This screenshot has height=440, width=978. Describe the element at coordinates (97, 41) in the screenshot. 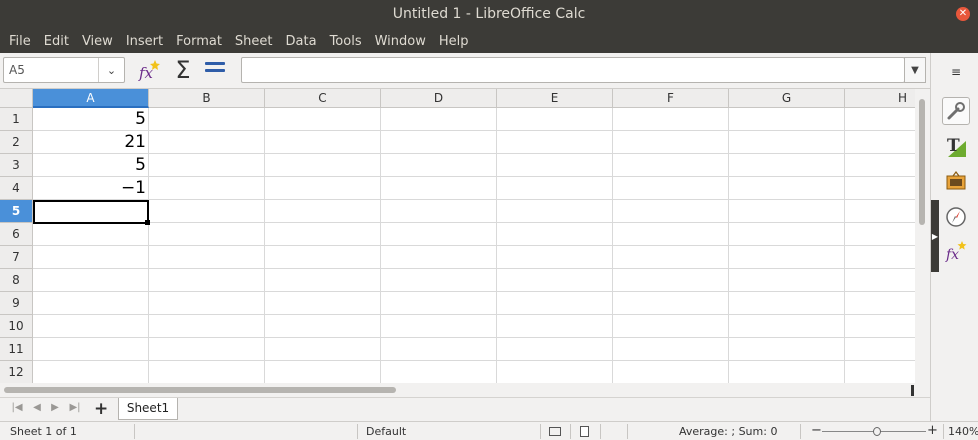

I see `menu-view: View` at that location.